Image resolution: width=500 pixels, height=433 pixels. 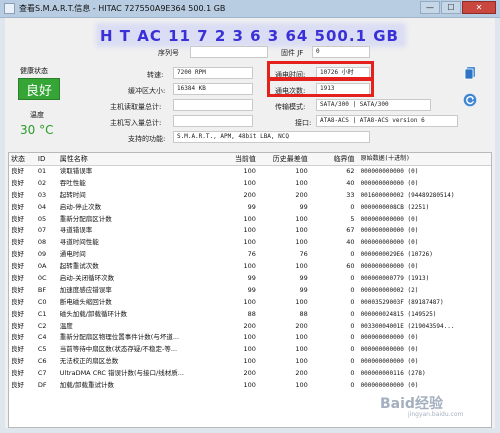 What do you see at coordinates (350, 266) in the screenshot?
I see `cell-threshold: 60` at bounding box center [350, 266].